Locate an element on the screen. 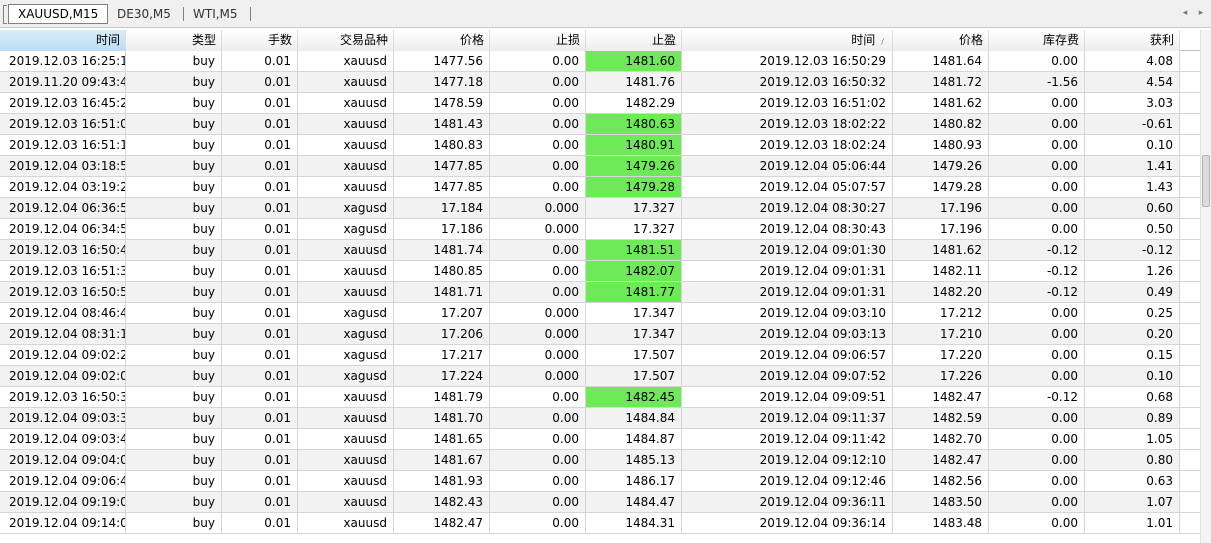 This screenshot has height=543, width=1211. cell-close-time: 2019.12.04 05:06:44 is located at coordinates (787, 166).